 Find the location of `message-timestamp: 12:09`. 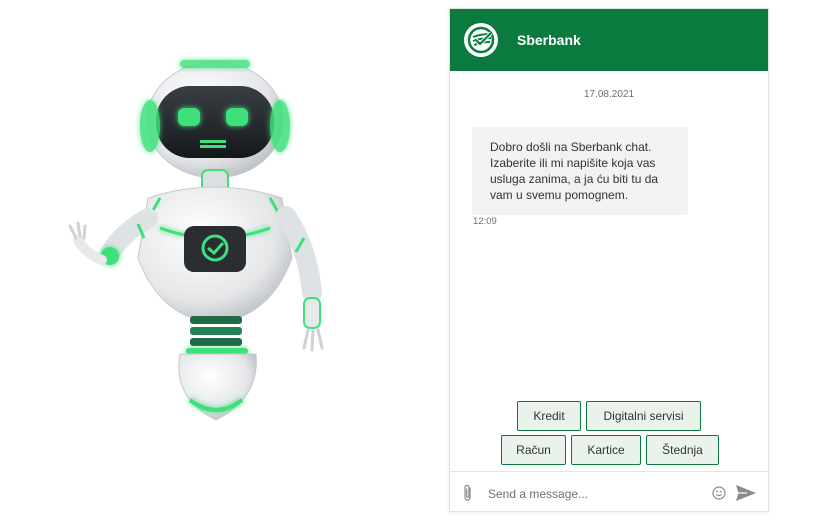

message-timestamp: 12:09 is located at coordinates (485, 221).